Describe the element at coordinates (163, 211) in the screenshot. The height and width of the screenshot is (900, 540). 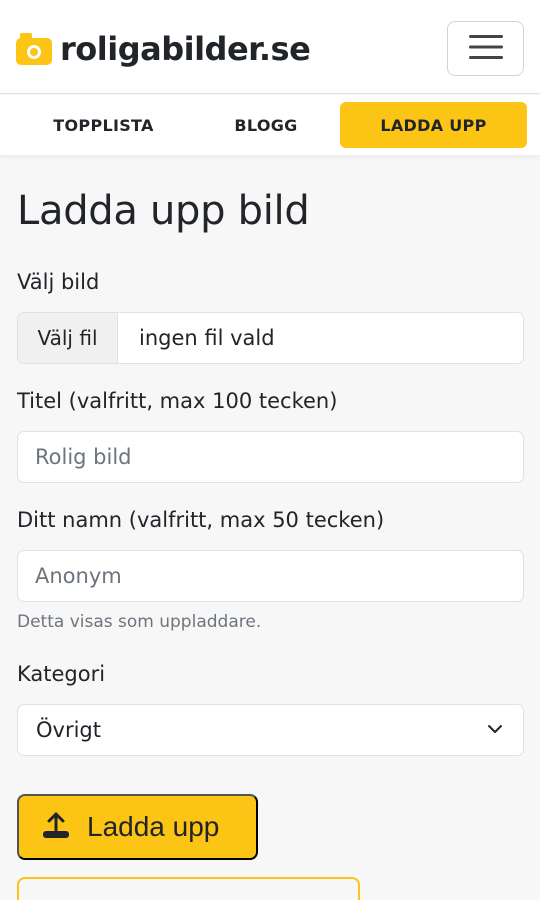
I see `page-title: Ladda upp bild` at that location.